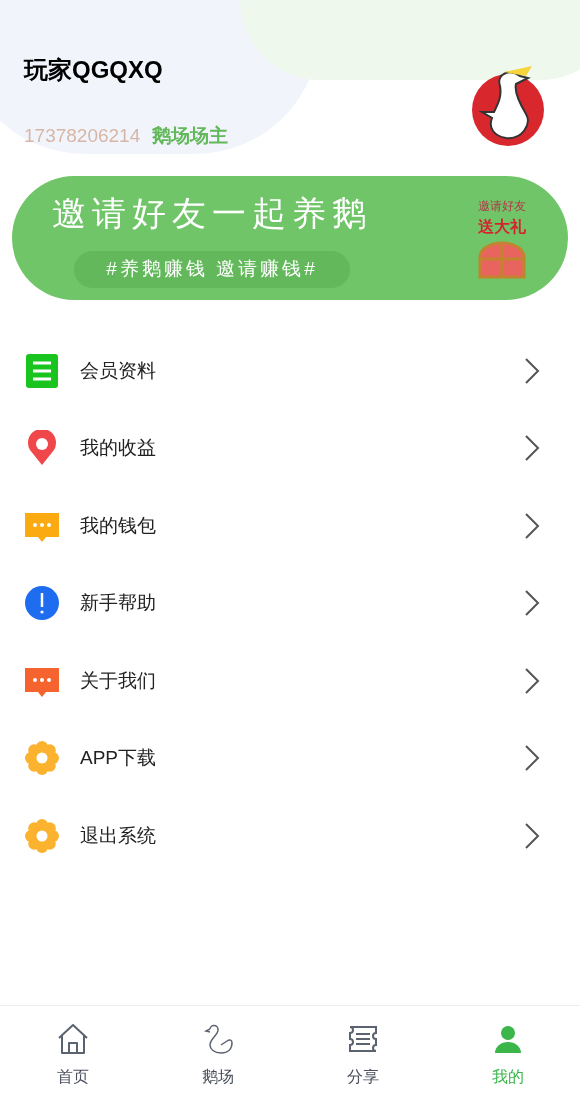 The height and width of the screenshot is (1103, 580). Describe the element at coordinates (290, 448) in the screenshot. I see `menu-item: 我的收益` at that location.